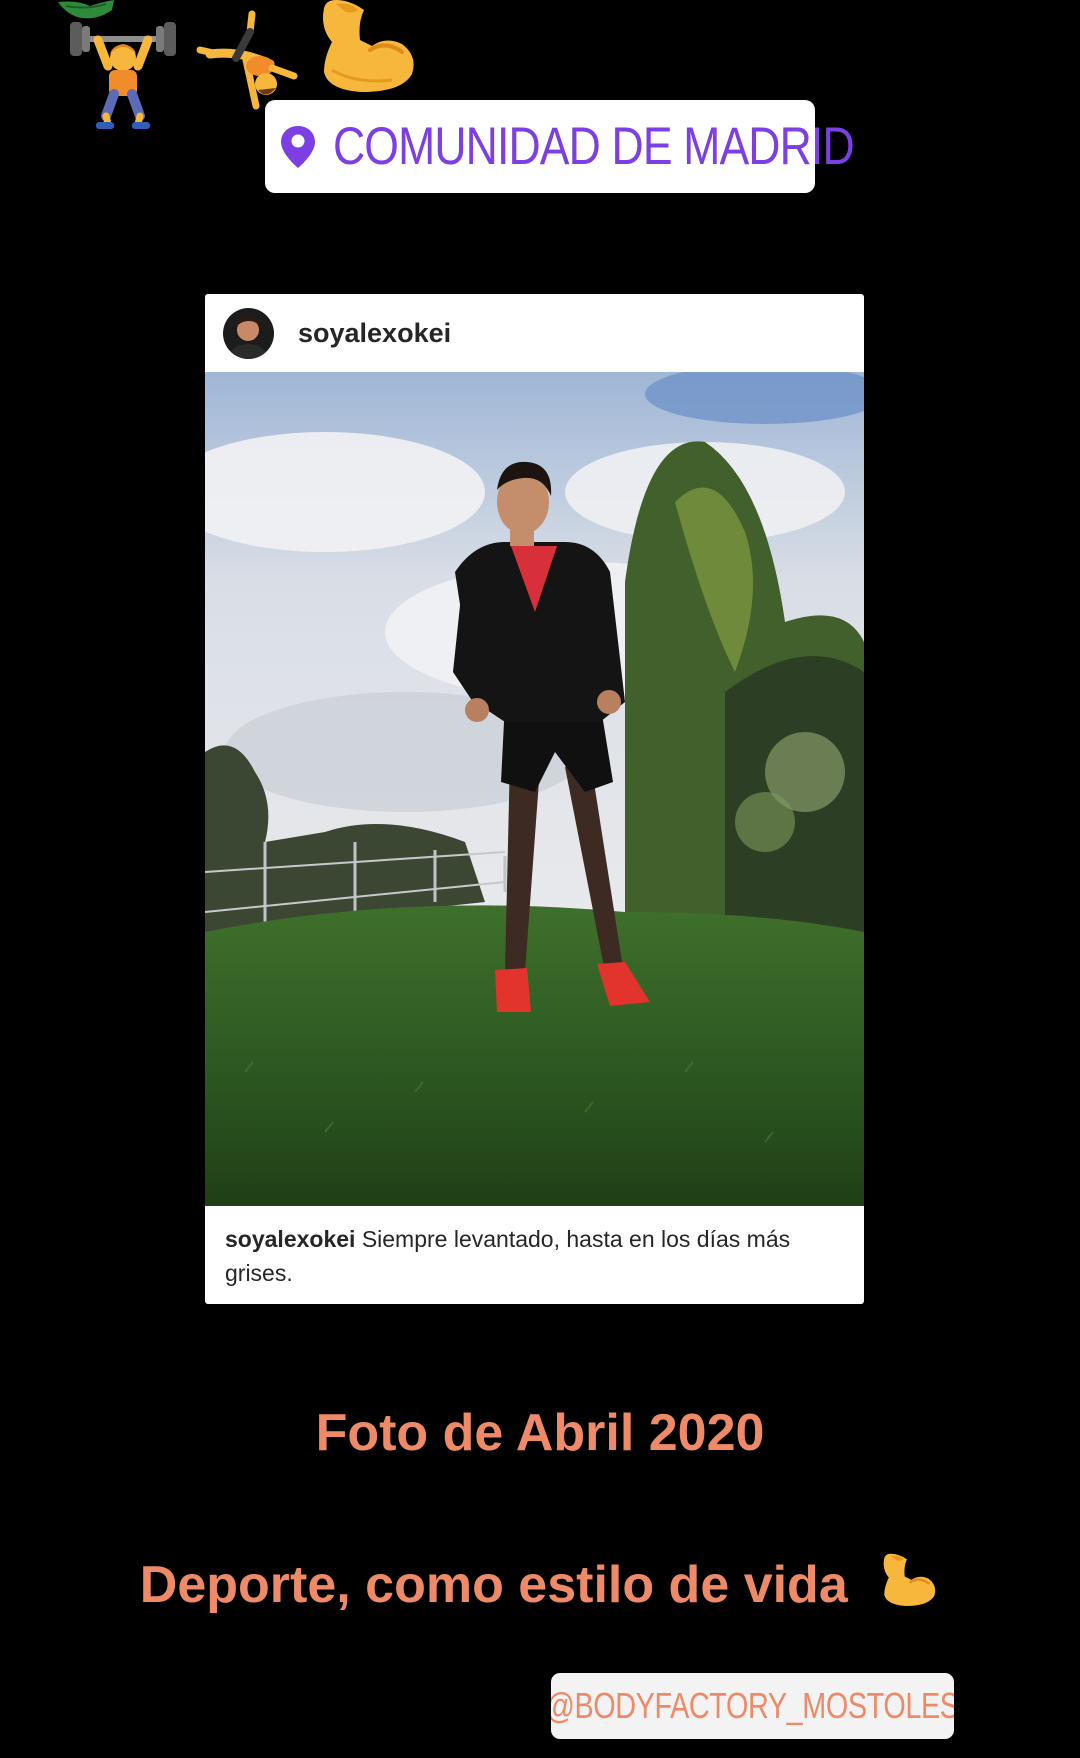  Describe the element at coordinates (374, 333) in the screenshot. I see `post-username: soyalexokei` at that location.